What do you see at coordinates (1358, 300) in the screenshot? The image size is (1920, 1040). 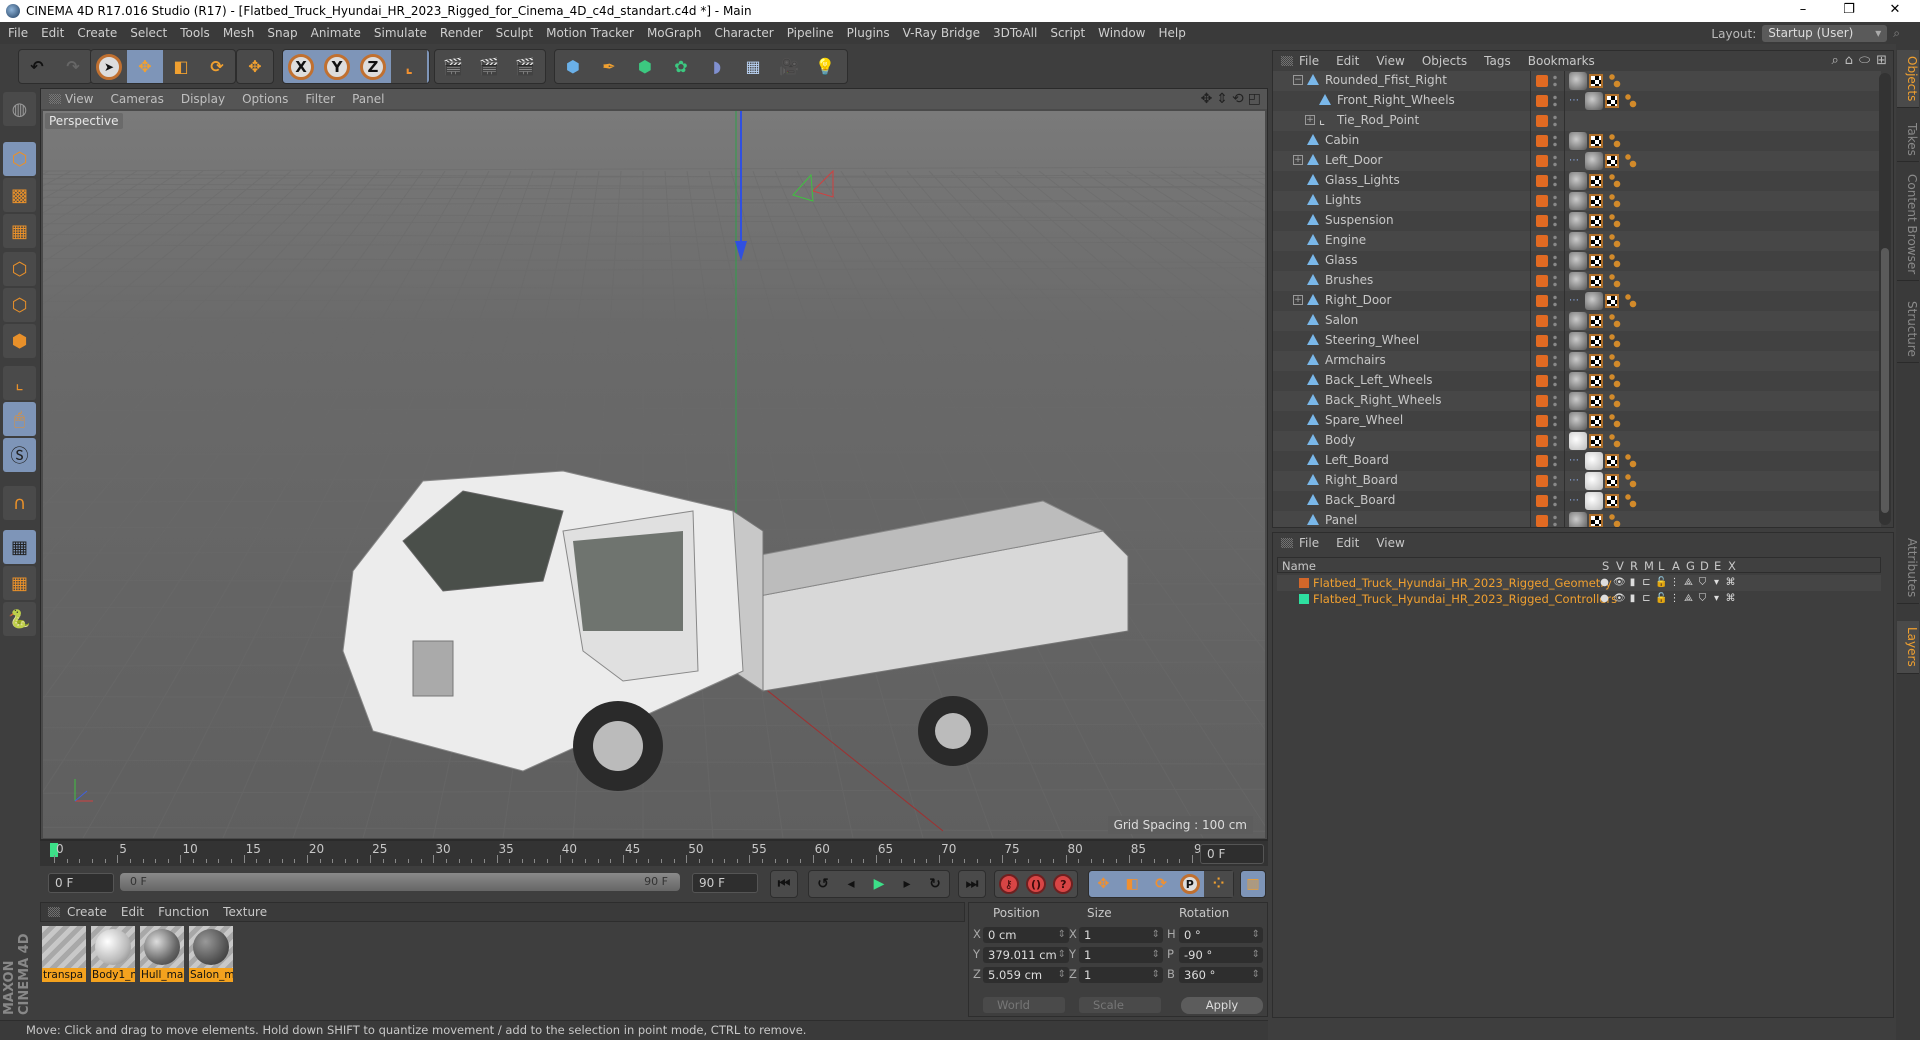 I see `object-name: Right_Door` at bounding box center [1358, 300].